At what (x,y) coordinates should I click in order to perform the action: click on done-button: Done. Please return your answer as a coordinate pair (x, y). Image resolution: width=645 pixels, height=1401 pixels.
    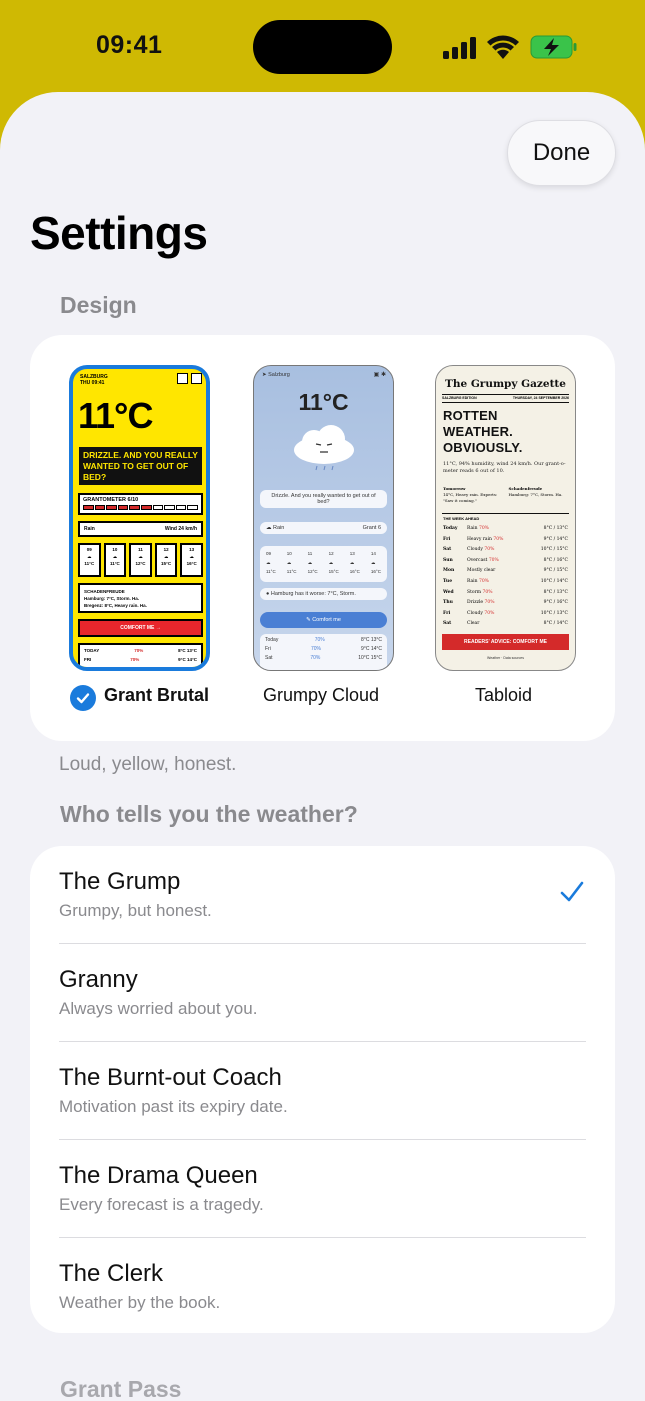
    Looking at the image, I should click on (561, 153).